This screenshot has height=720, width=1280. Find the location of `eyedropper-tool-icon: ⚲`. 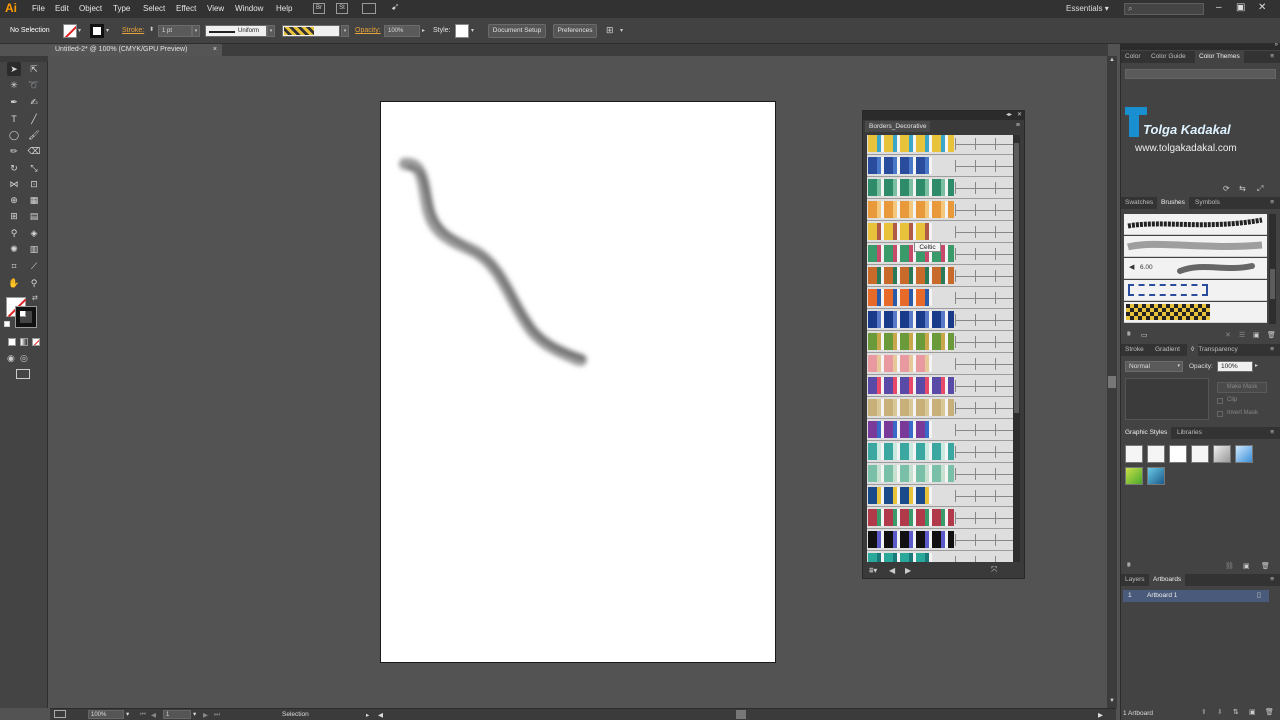

eyedropper-tool-icon: ⚲ is located at coordinates (14, 233).